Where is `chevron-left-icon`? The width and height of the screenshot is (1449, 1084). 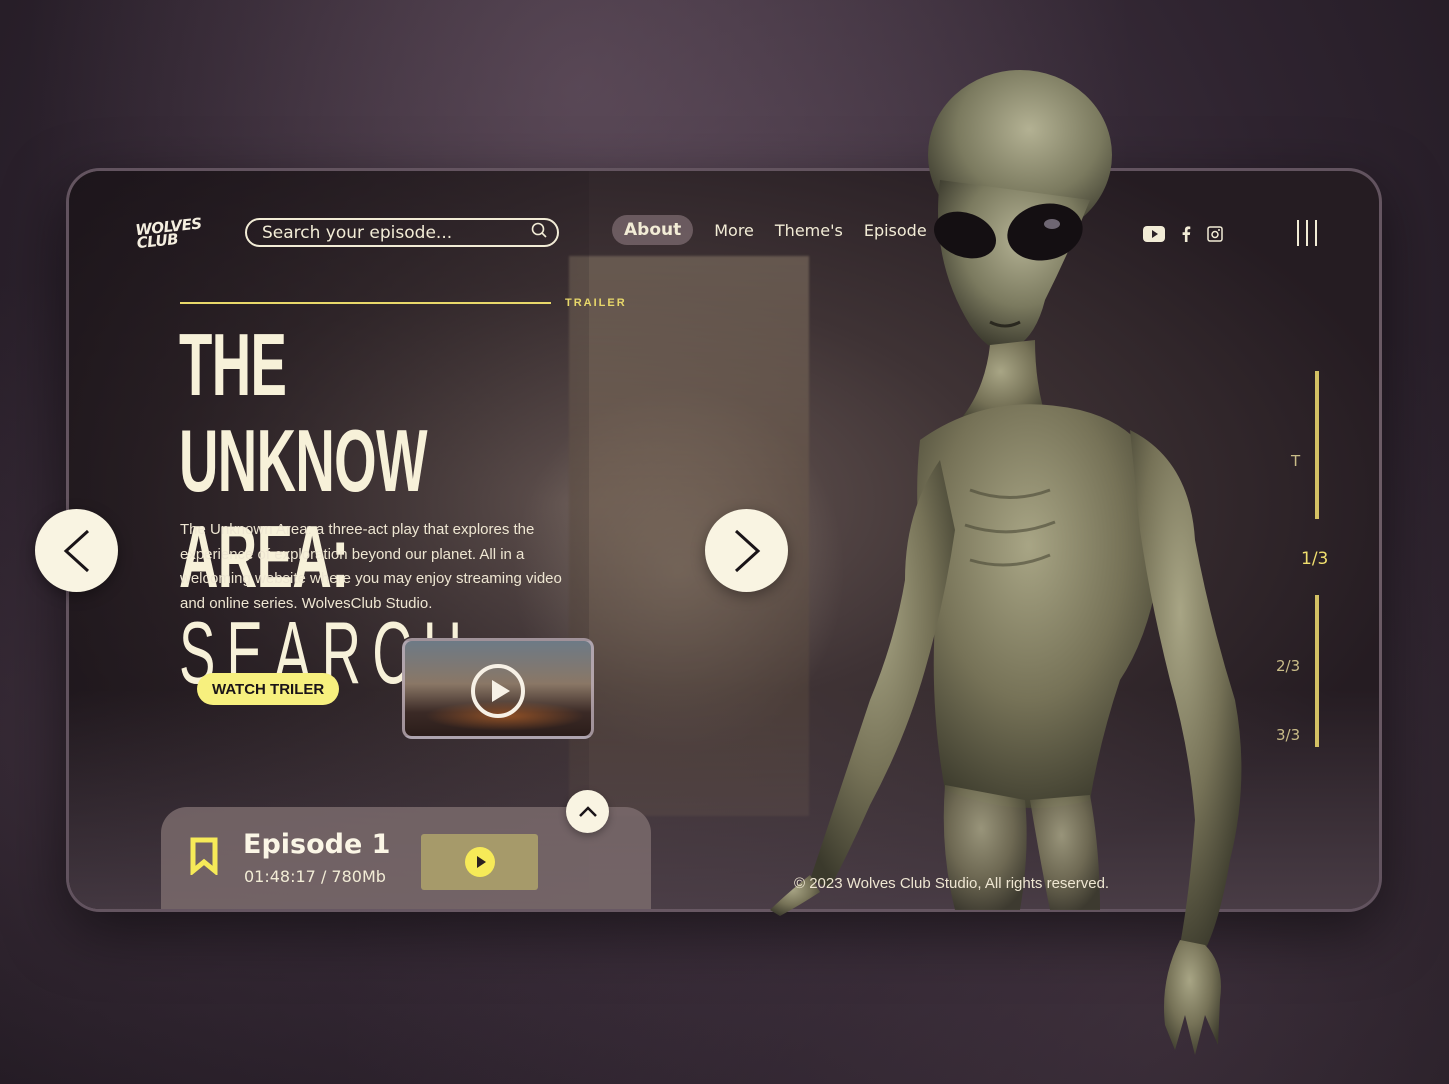 chevron-left-icon is located at coordinates (76, 550).